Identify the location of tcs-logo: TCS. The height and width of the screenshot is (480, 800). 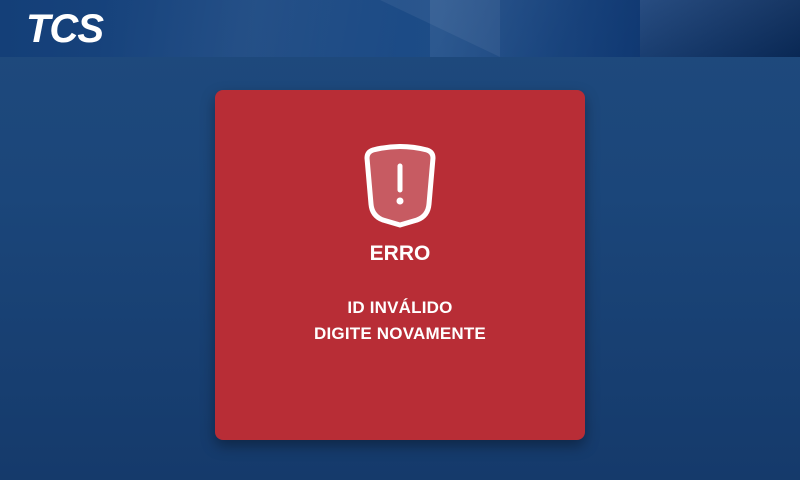
(65, 29).